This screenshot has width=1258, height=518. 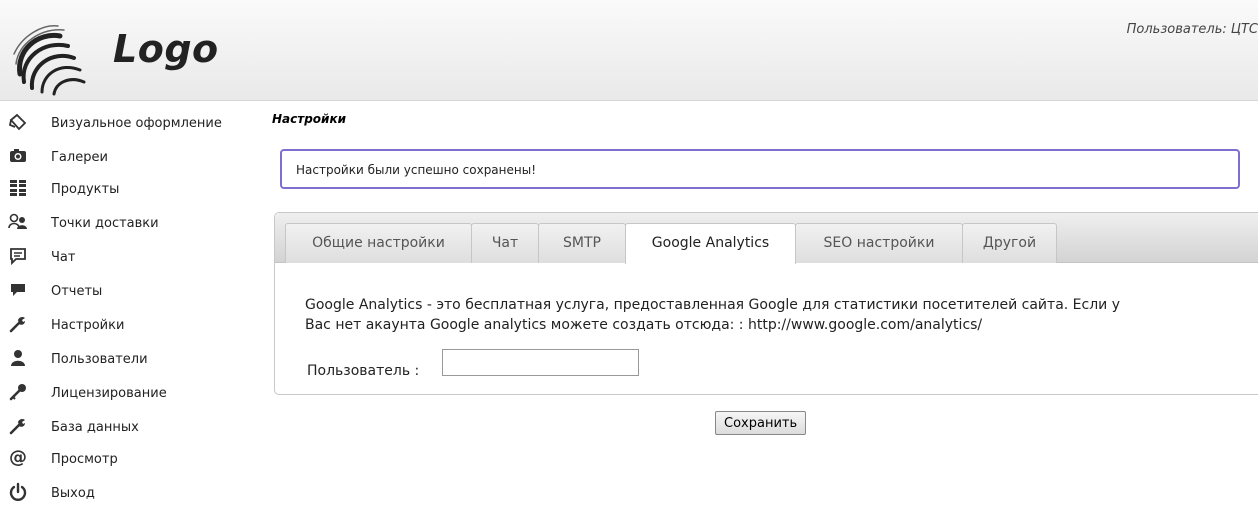 What do you see at coordinates (760, 169) in the screenshot?
I see `success-alert: Настройки были успешно сохранены!` at bounding box center [760, 169].